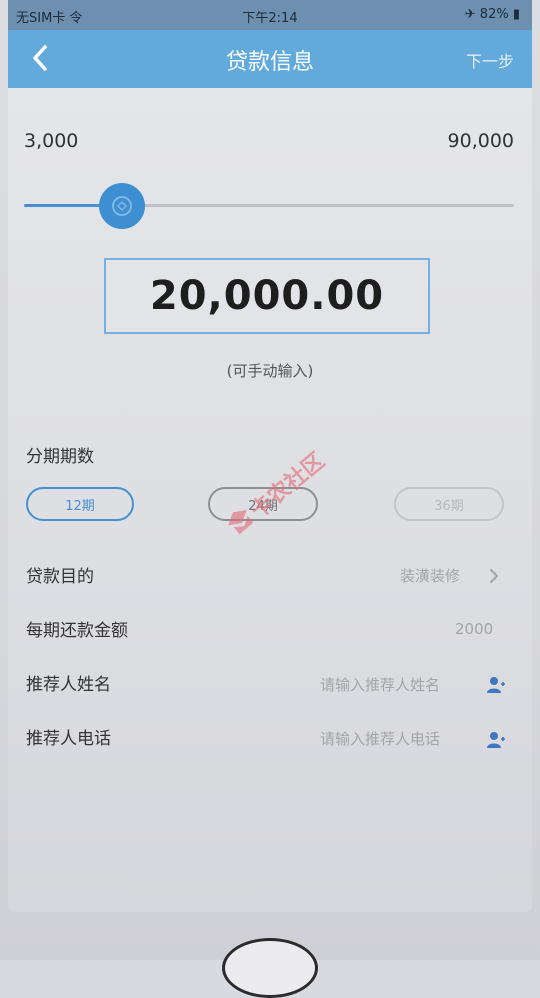 This screenshot has width=540, height=998. I want to click on chevron-right-icon, so click(494, 576).